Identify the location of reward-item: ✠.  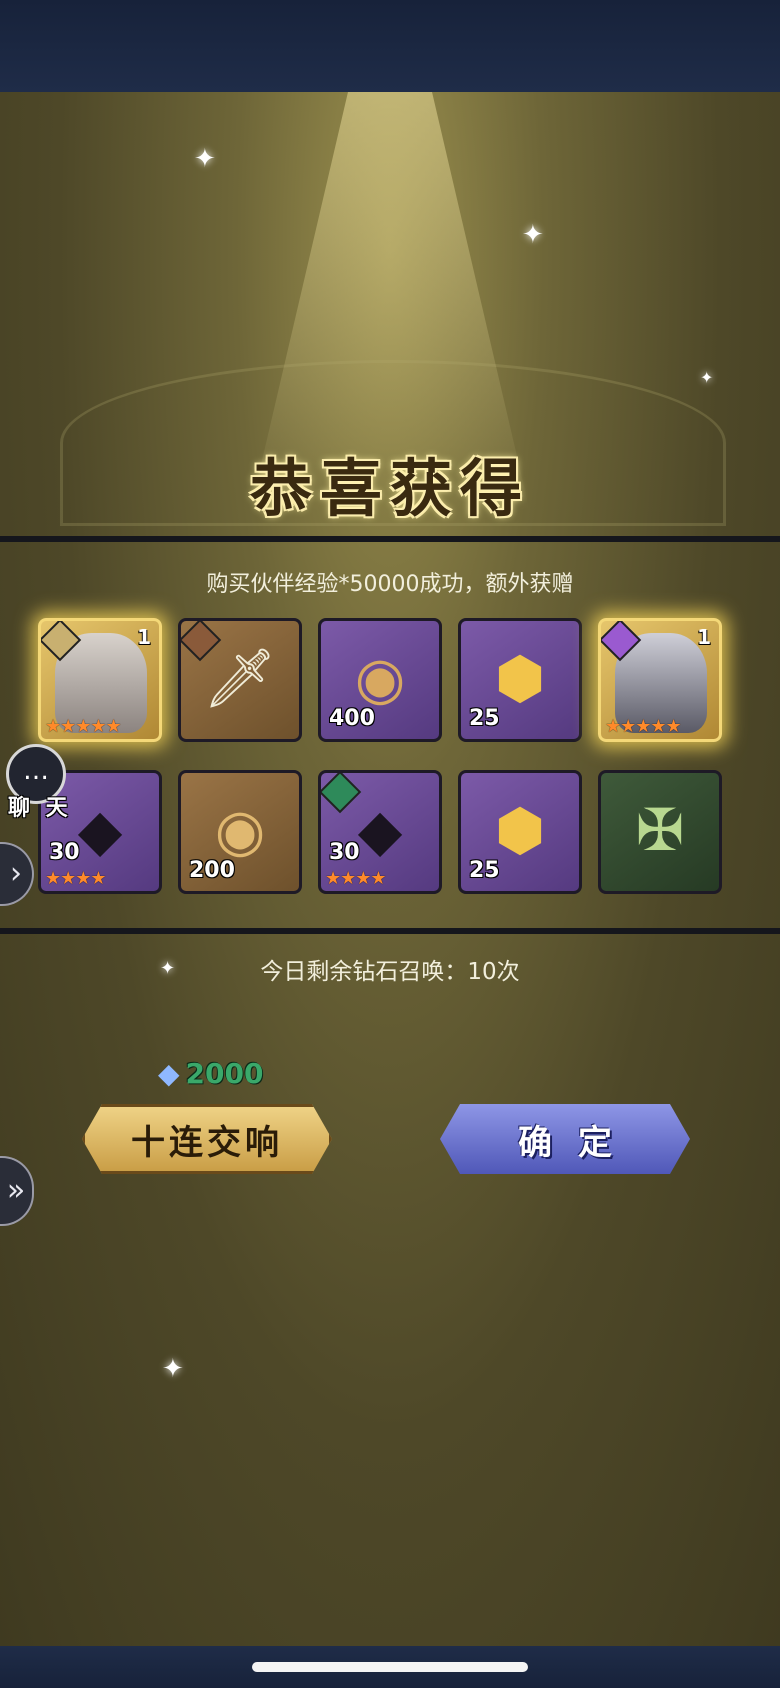
(660, 832).